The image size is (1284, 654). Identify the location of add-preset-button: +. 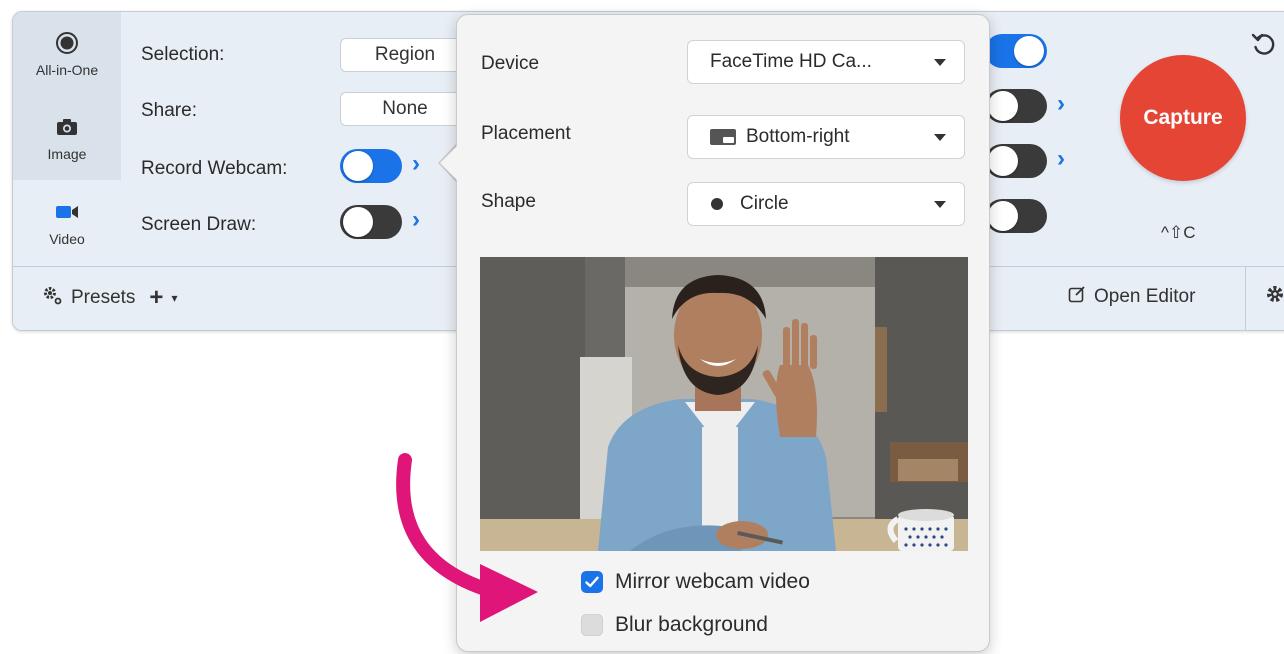
(156, 298).